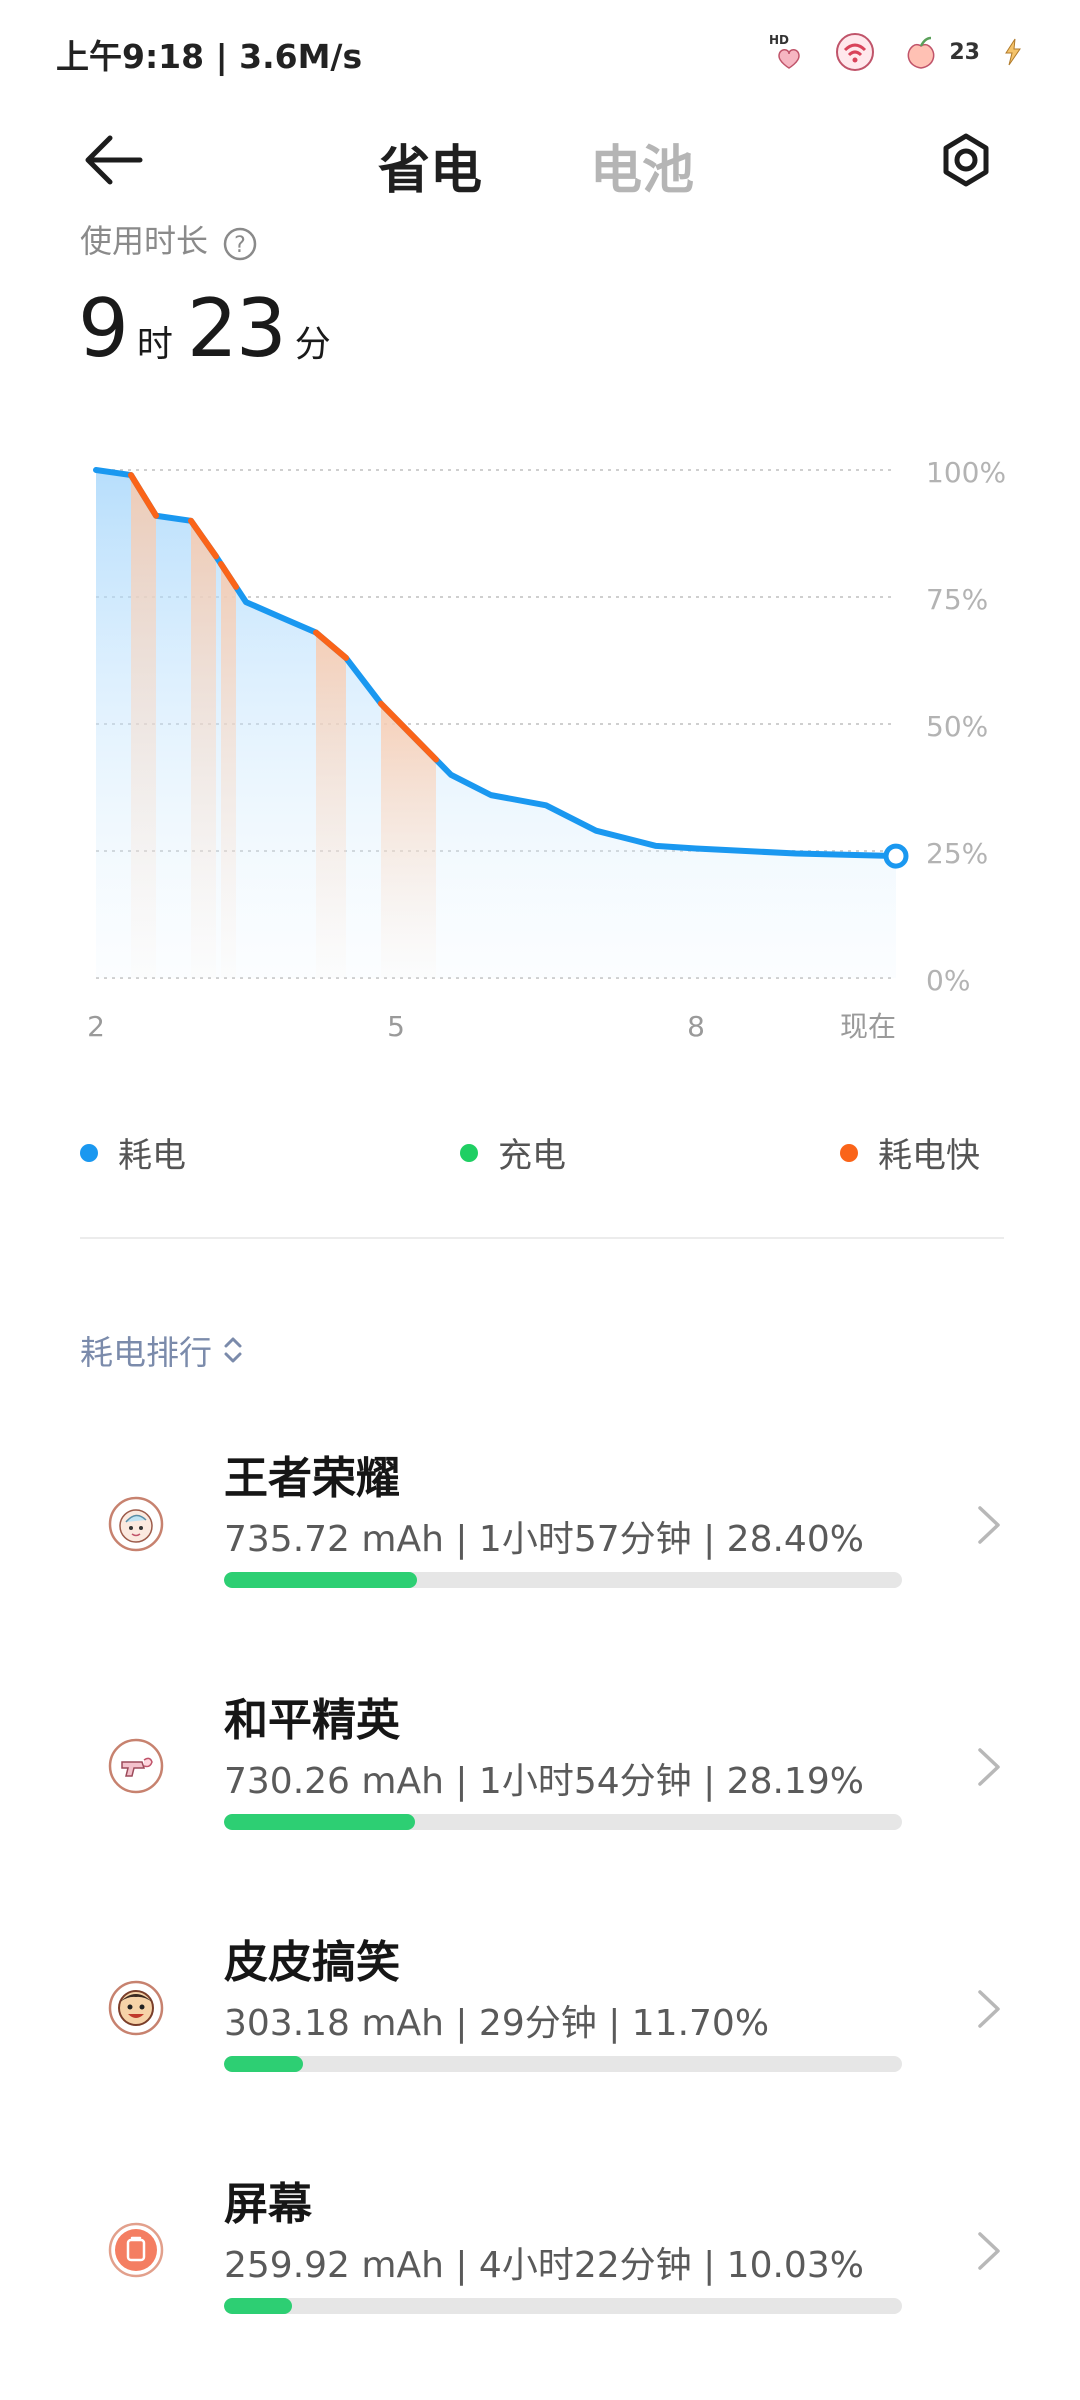 The image size is (1080, 2400). What do you see at coordinates (868, 1026) in the screenshot?
I see `x-tick-label: 现在` at bounding box center [868, 1026].